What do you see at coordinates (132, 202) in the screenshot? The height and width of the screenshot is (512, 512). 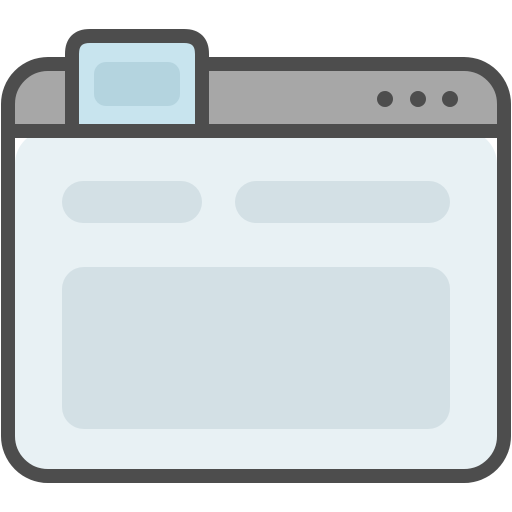 I see `placeholder-pill-left` at bounding box center [132, 202].